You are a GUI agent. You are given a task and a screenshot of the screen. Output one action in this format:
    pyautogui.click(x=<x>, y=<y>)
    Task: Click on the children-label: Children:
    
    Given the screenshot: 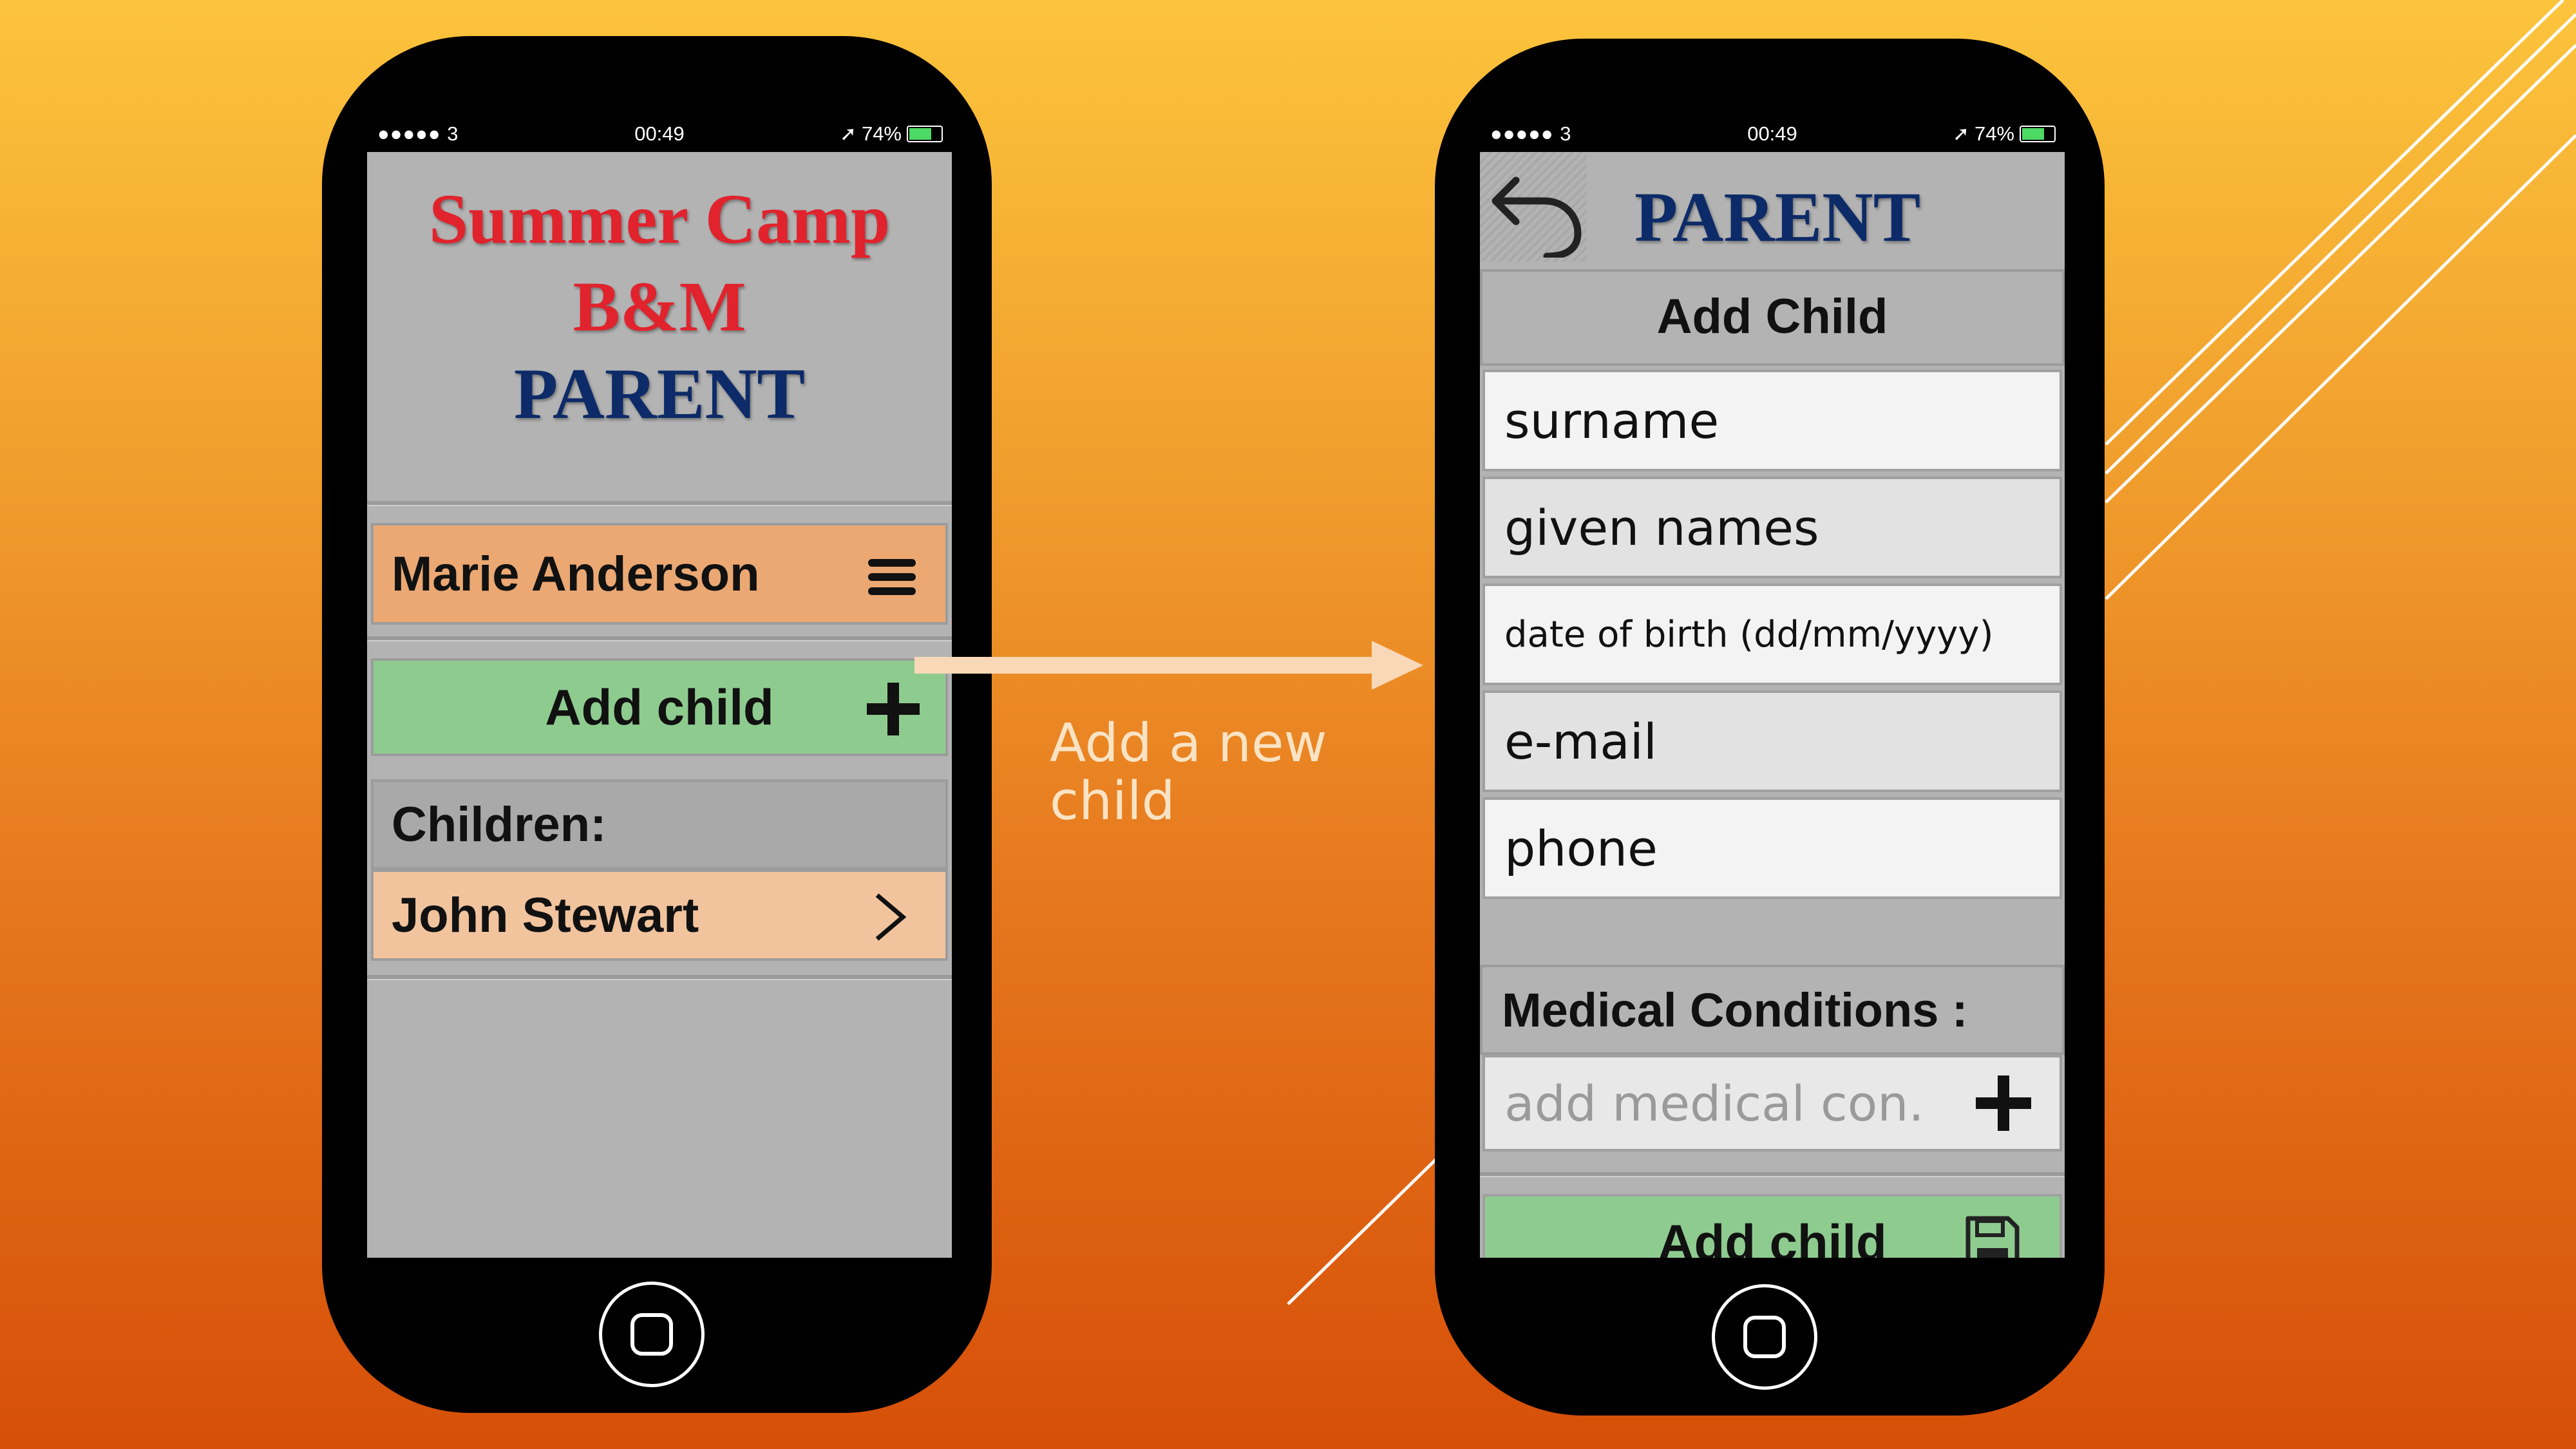 What is the action you would take?
    pyautogui.click(x=499, y=824)
    